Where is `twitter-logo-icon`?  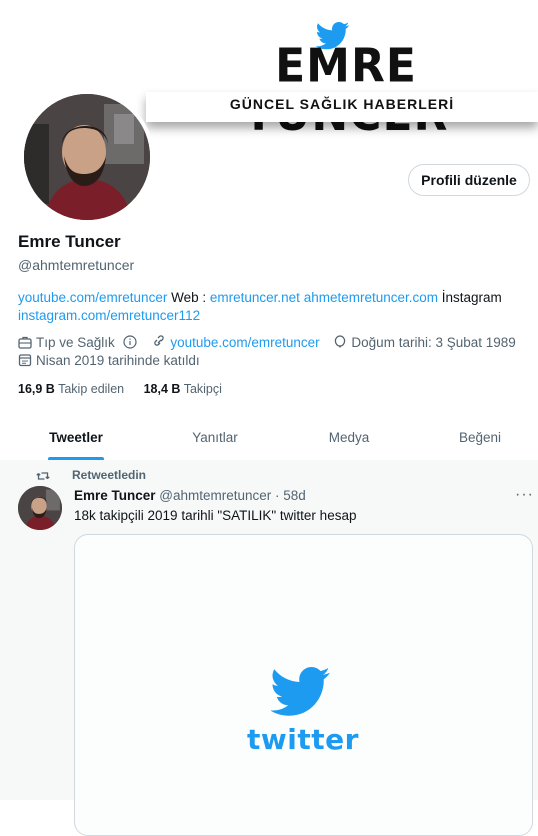 twitter-logo-icon is located at coordinates (300, 691).